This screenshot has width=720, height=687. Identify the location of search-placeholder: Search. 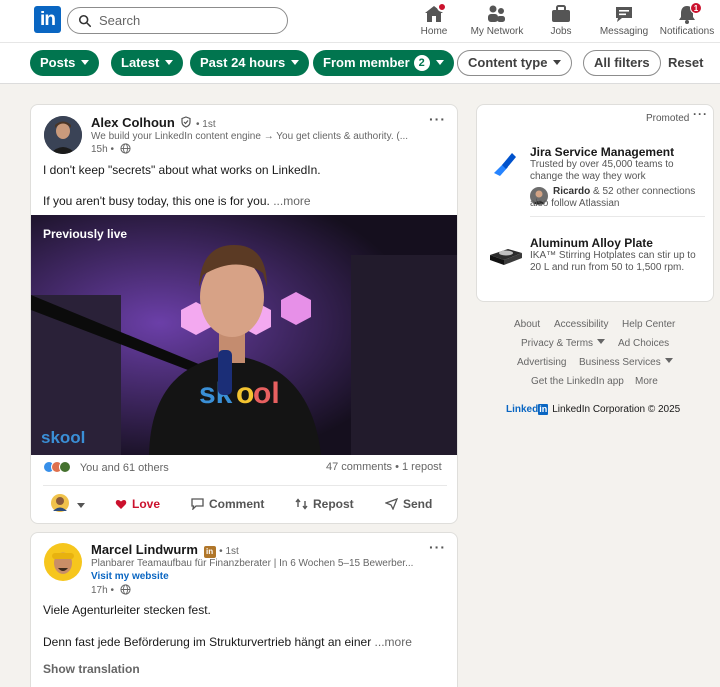
(120, 20).